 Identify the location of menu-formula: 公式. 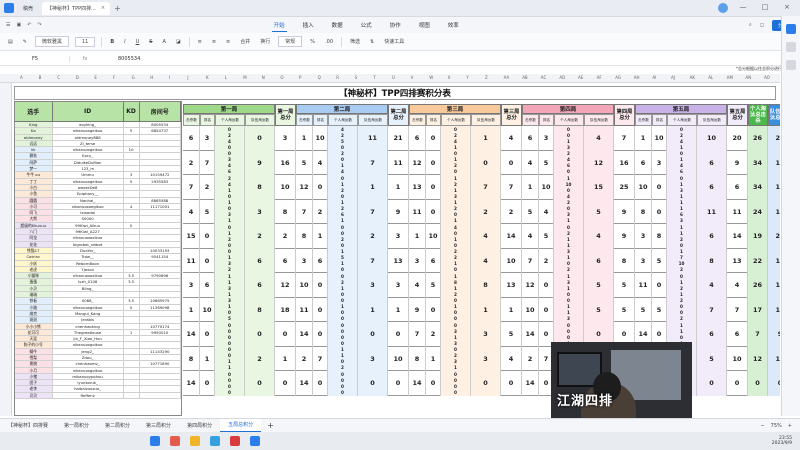
(366, 25).